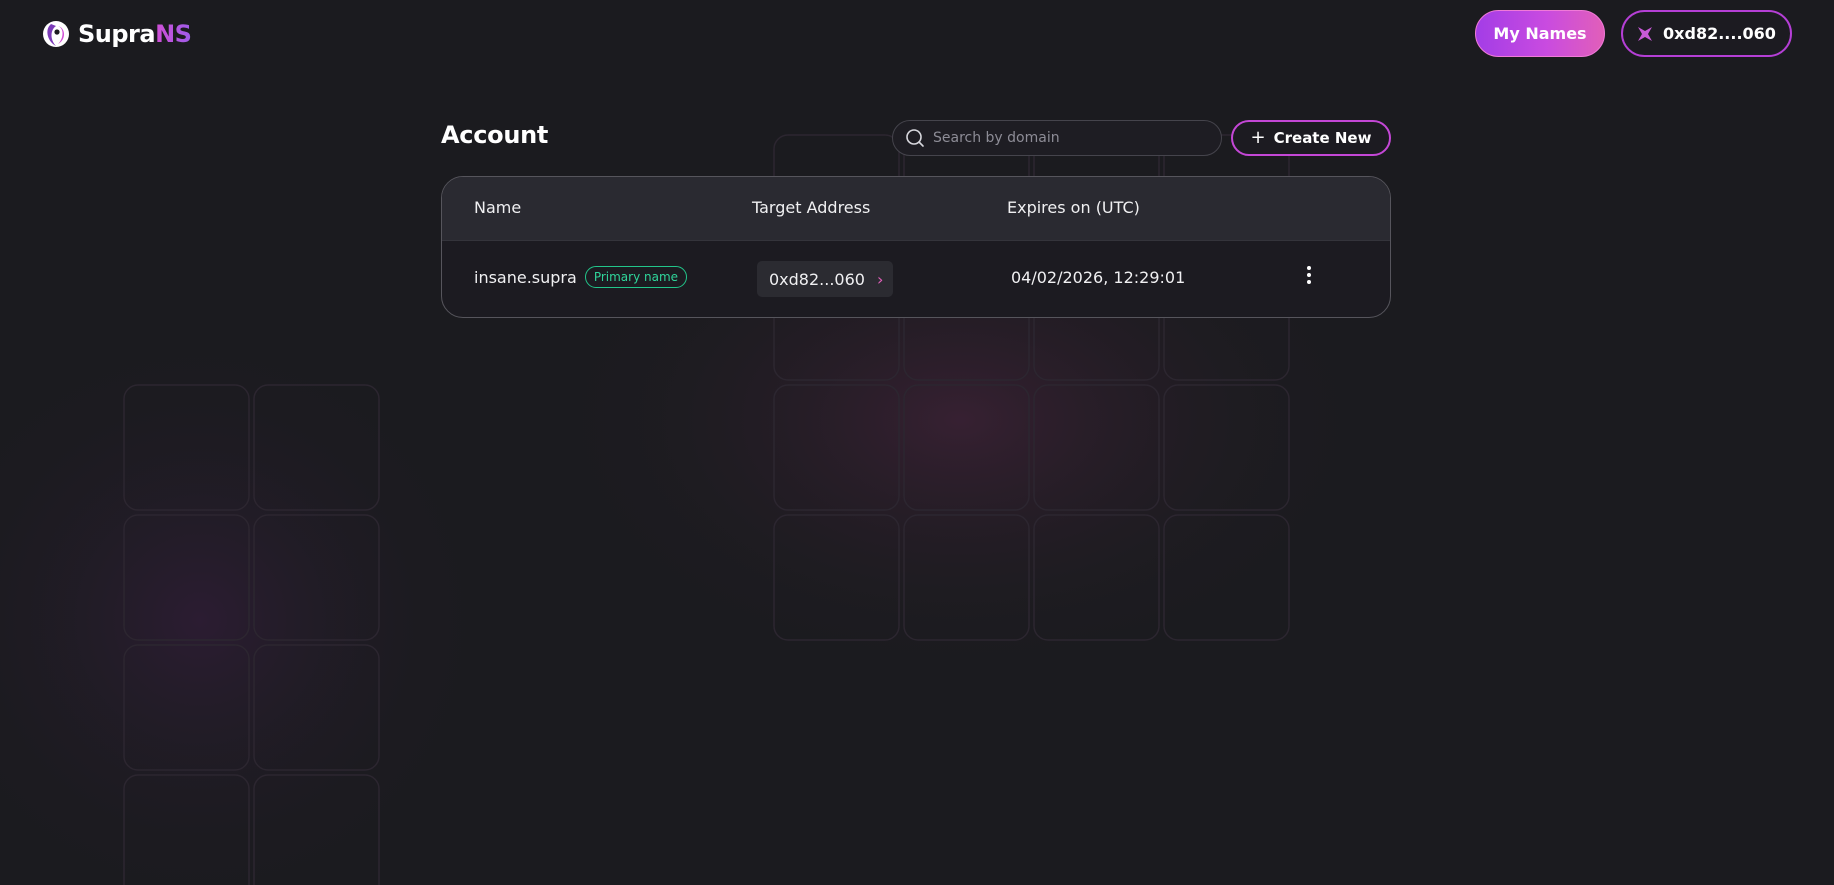 Image resolution: width=1834 pixels, height=885 pixels. I want to click on search-input, so click(1068, 138).